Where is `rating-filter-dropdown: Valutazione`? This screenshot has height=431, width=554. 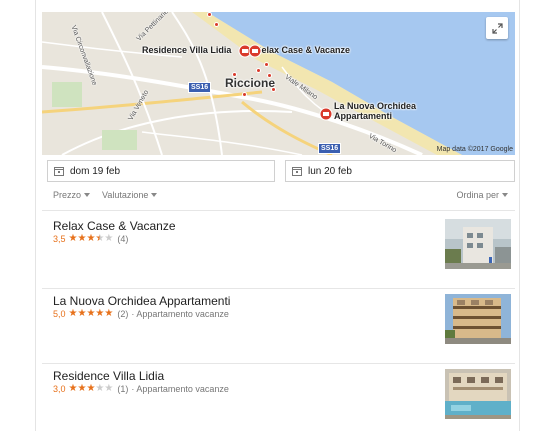
rating-filter-dropdown: Valutazione is located at coordinates (130, 195).